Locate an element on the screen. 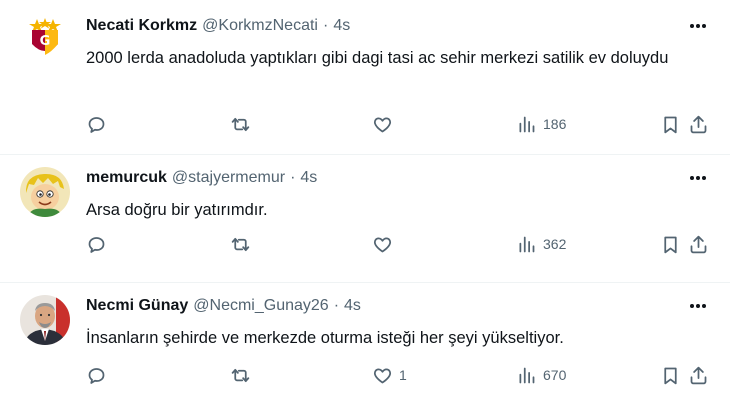  tweet-actions: 362 is located at coordinates (398, 244).